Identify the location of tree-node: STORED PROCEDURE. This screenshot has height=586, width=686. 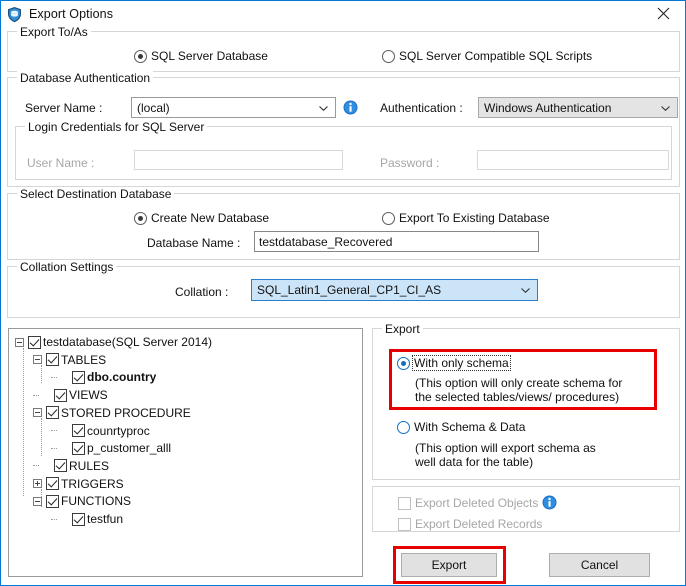
(112, 413).